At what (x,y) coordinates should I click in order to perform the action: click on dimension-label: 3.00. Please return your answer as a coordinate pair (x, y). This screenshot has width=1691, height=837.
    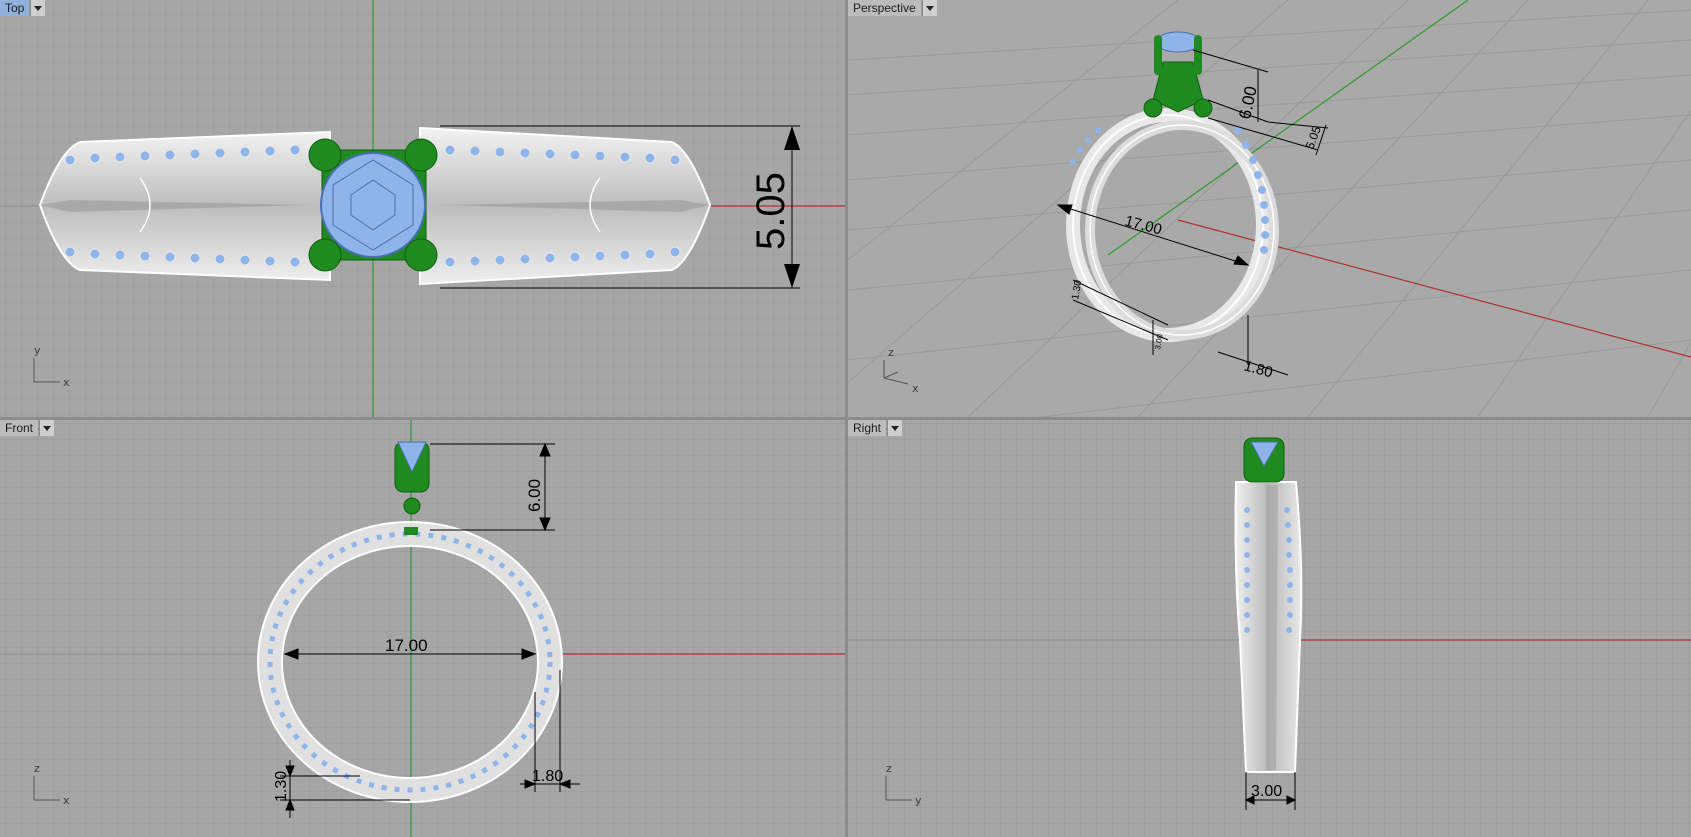
    Looking at the image, I should click on (1266, 791).